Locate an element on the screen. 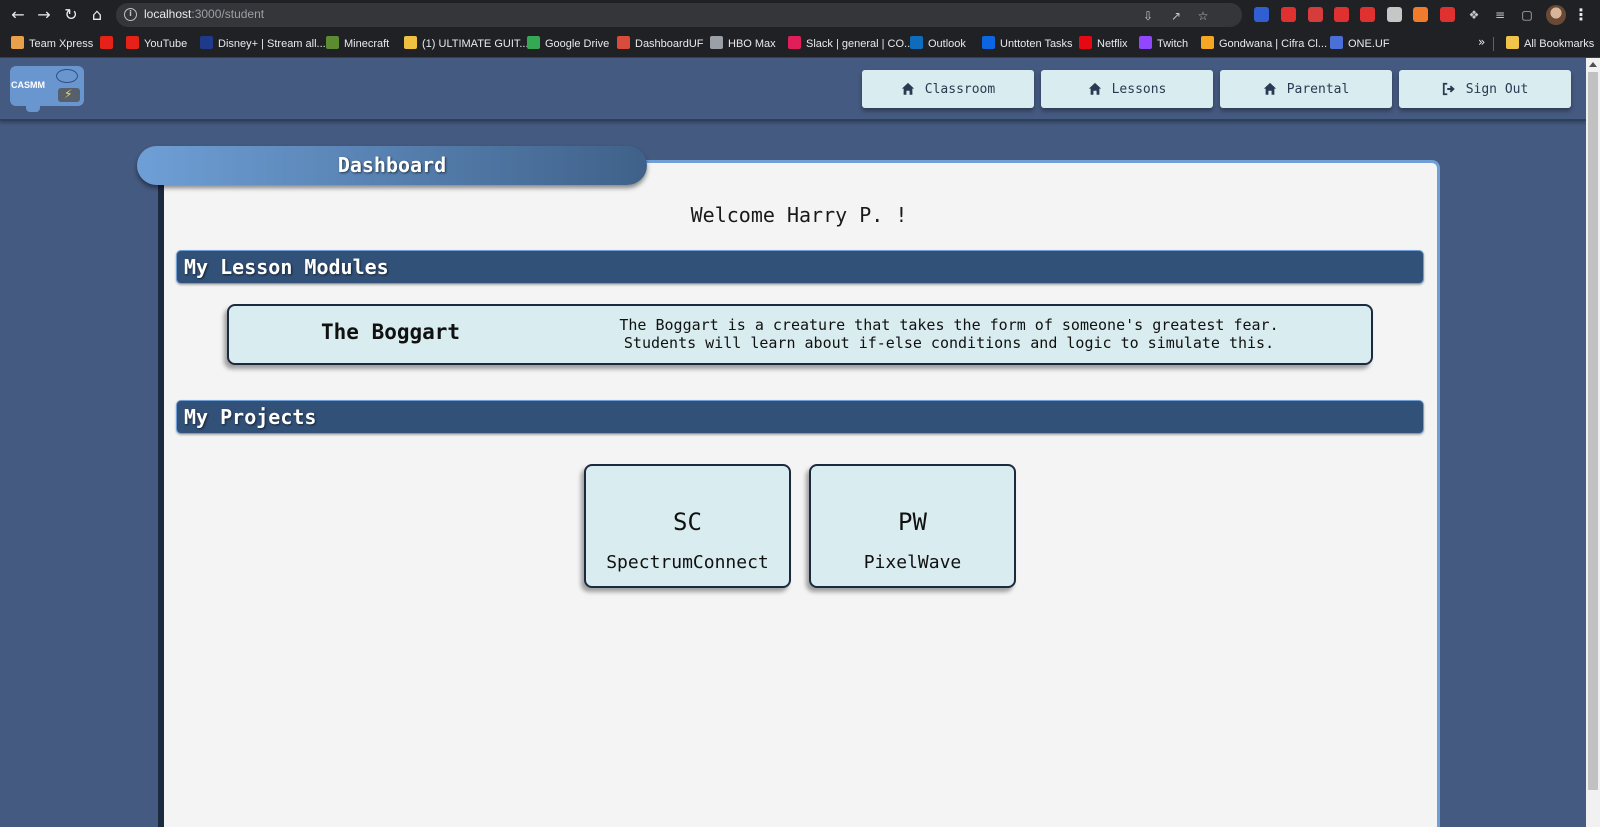 This screenshot has height=827, width=1600. page-scrollbar is located at coordinates (1593, 442).